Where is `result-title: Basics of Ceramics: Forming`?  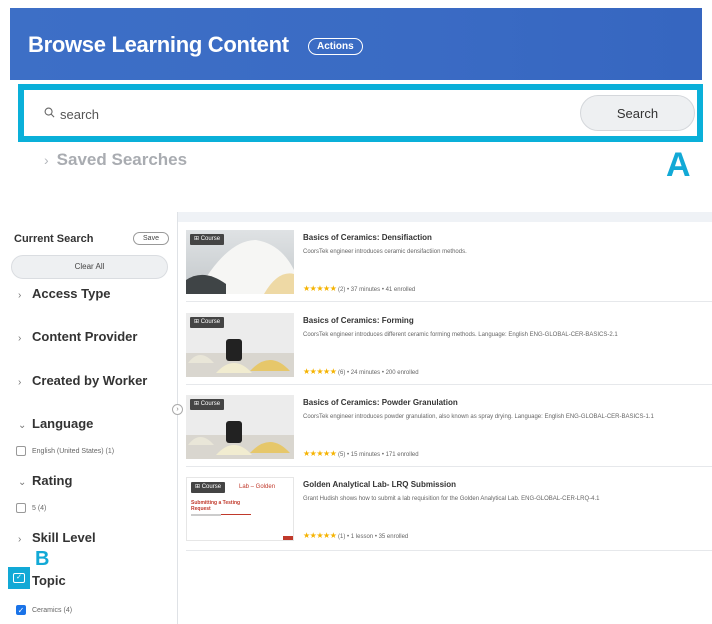
result-title: Basics of Ceramics: Forming is located at coordinates (358, 320).